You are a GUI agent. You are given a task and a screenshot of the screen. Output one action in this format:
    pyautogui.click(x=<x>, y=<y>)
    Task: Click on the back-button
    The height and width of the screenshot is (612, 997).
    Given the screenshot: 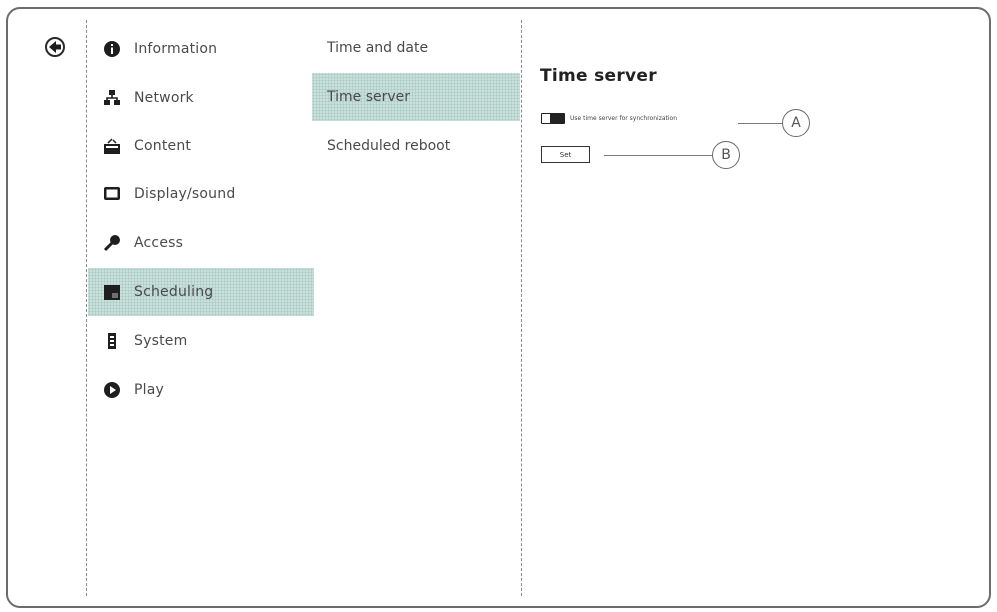 What is the action you would take?
    pyautogui.click(x=55, y=47)
    